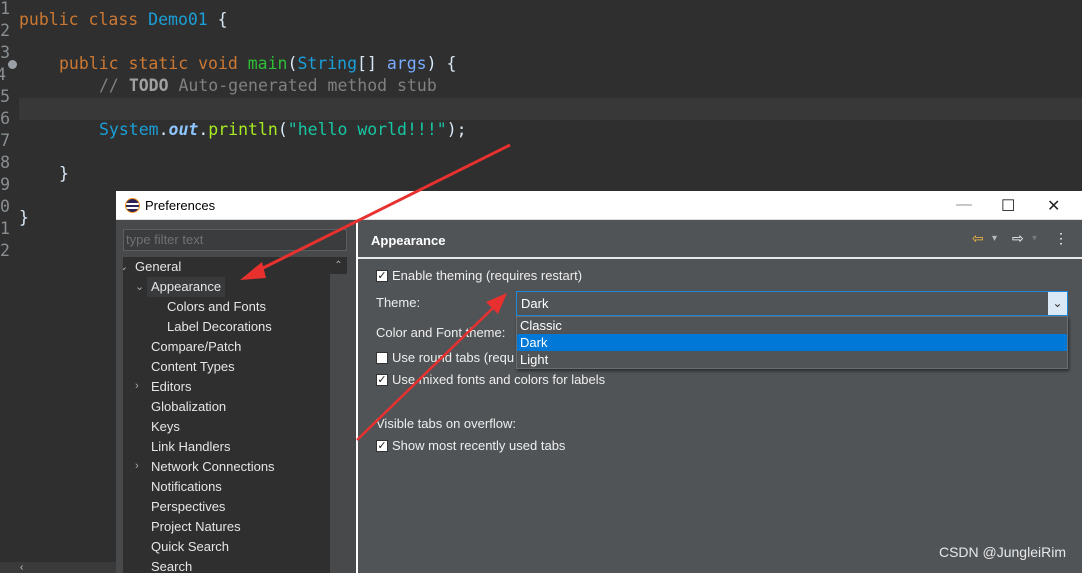 The height and width of the screenshot is (573, 1082). What do you see at coordinates (382, 208) in the screenshot?
I see `annotation-arrow-appearance` at bounding box center [382, 208].